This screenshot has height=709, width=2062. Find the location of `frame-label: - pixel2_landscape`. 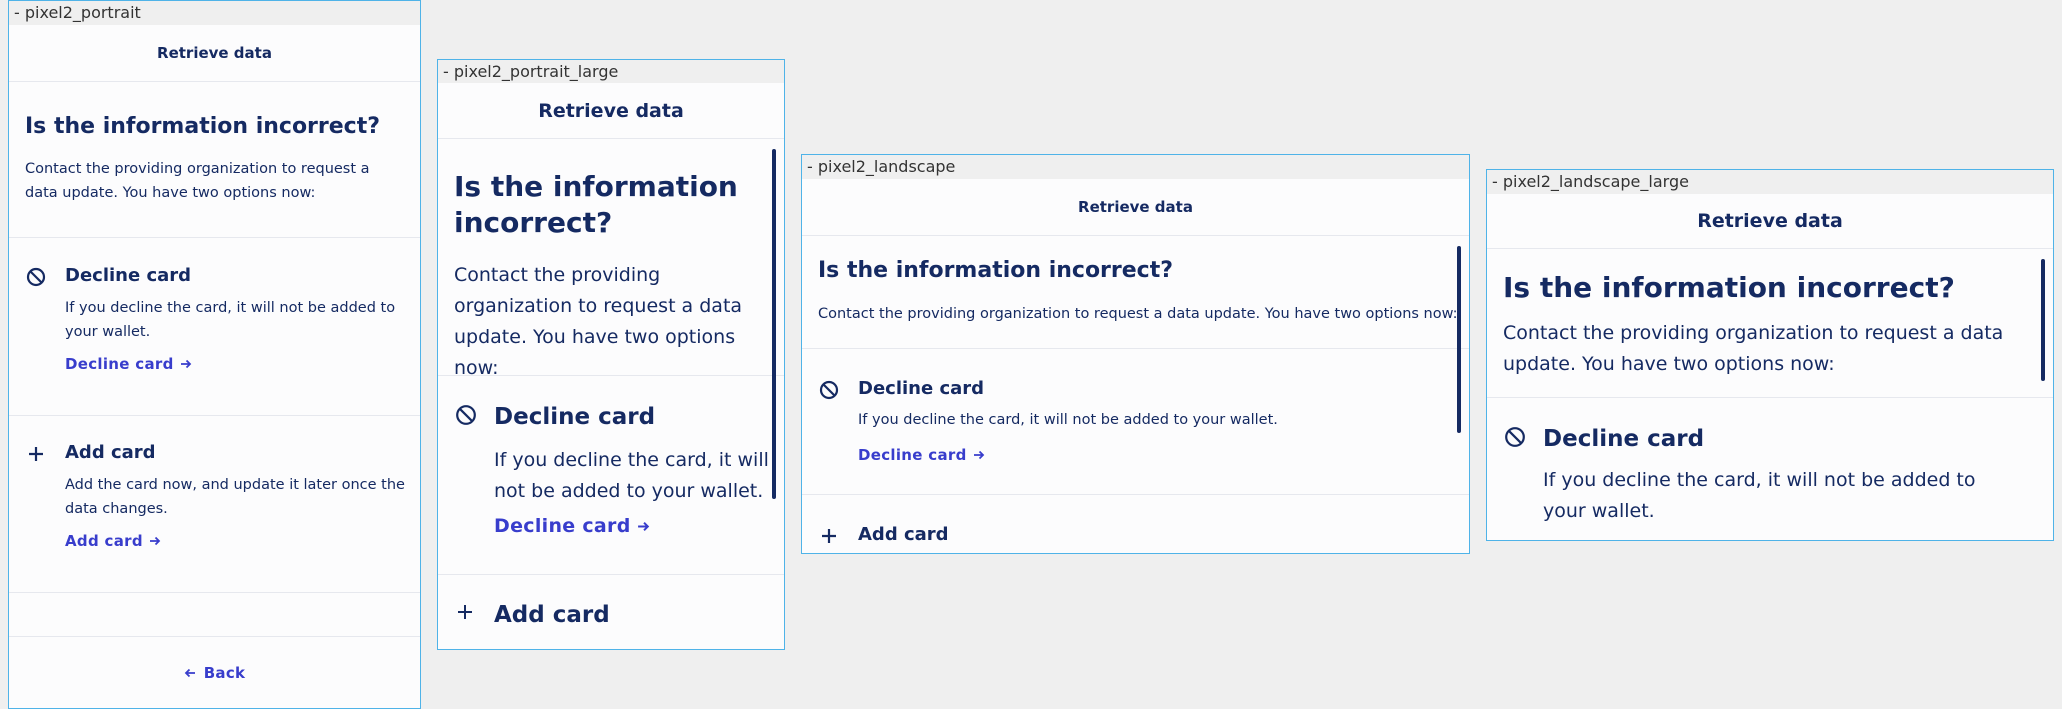

frame-label: - pixel2_landscape is located at coordinates (1135, 167).